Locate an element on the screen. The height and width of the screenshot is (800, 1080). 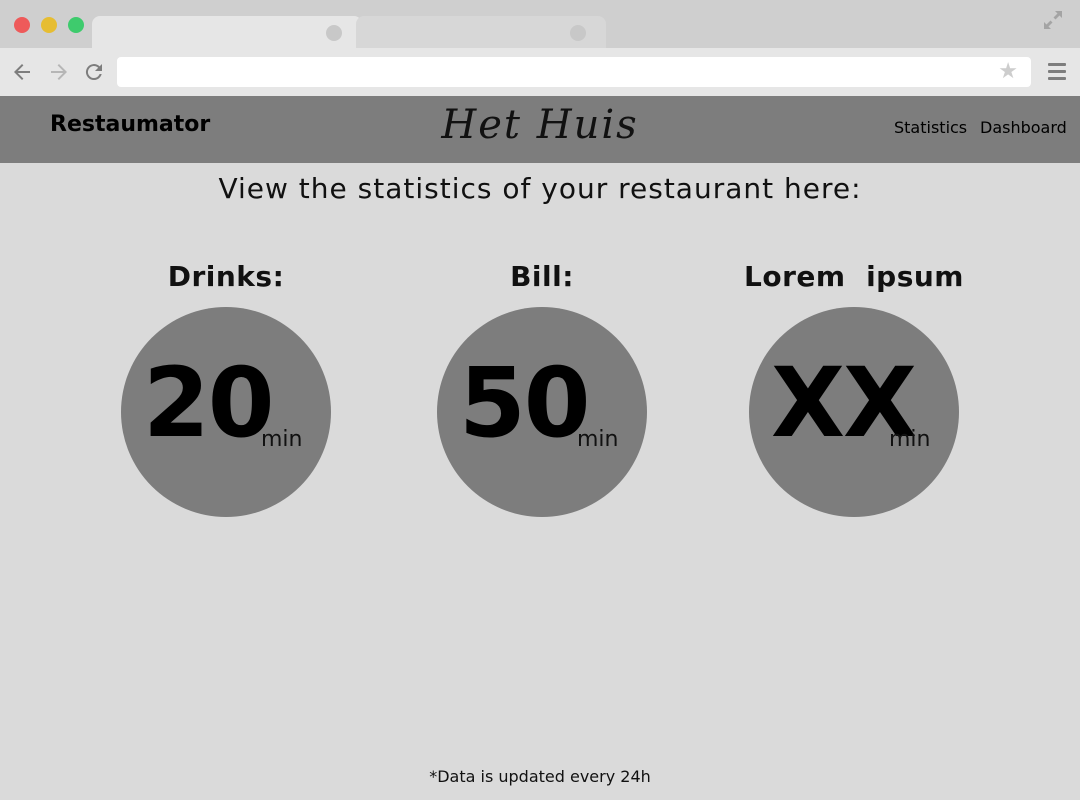
nav-statistics-link: Statistics is located at coordinates (930, 127).